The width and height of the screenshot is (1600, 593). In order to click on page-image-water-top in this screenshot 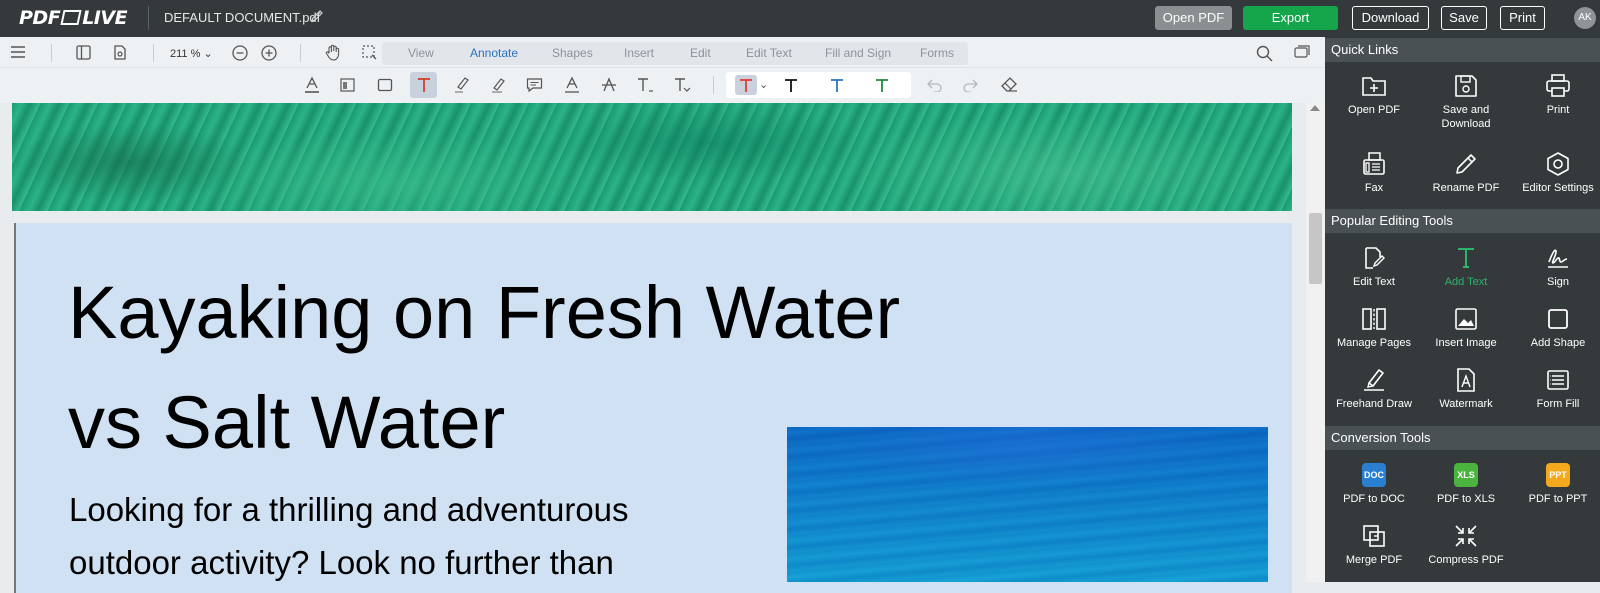, I will do `click(652, 157)`.